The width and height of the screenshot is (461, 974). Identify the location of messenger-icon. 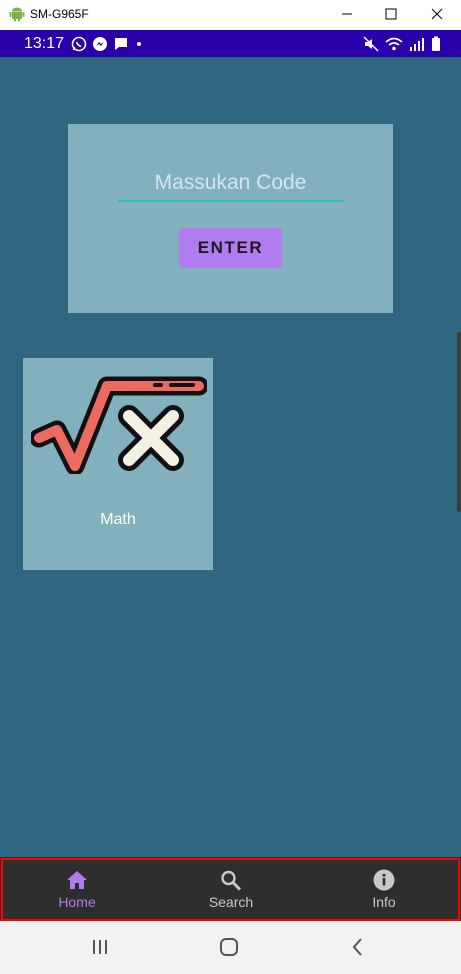
(100, 44).